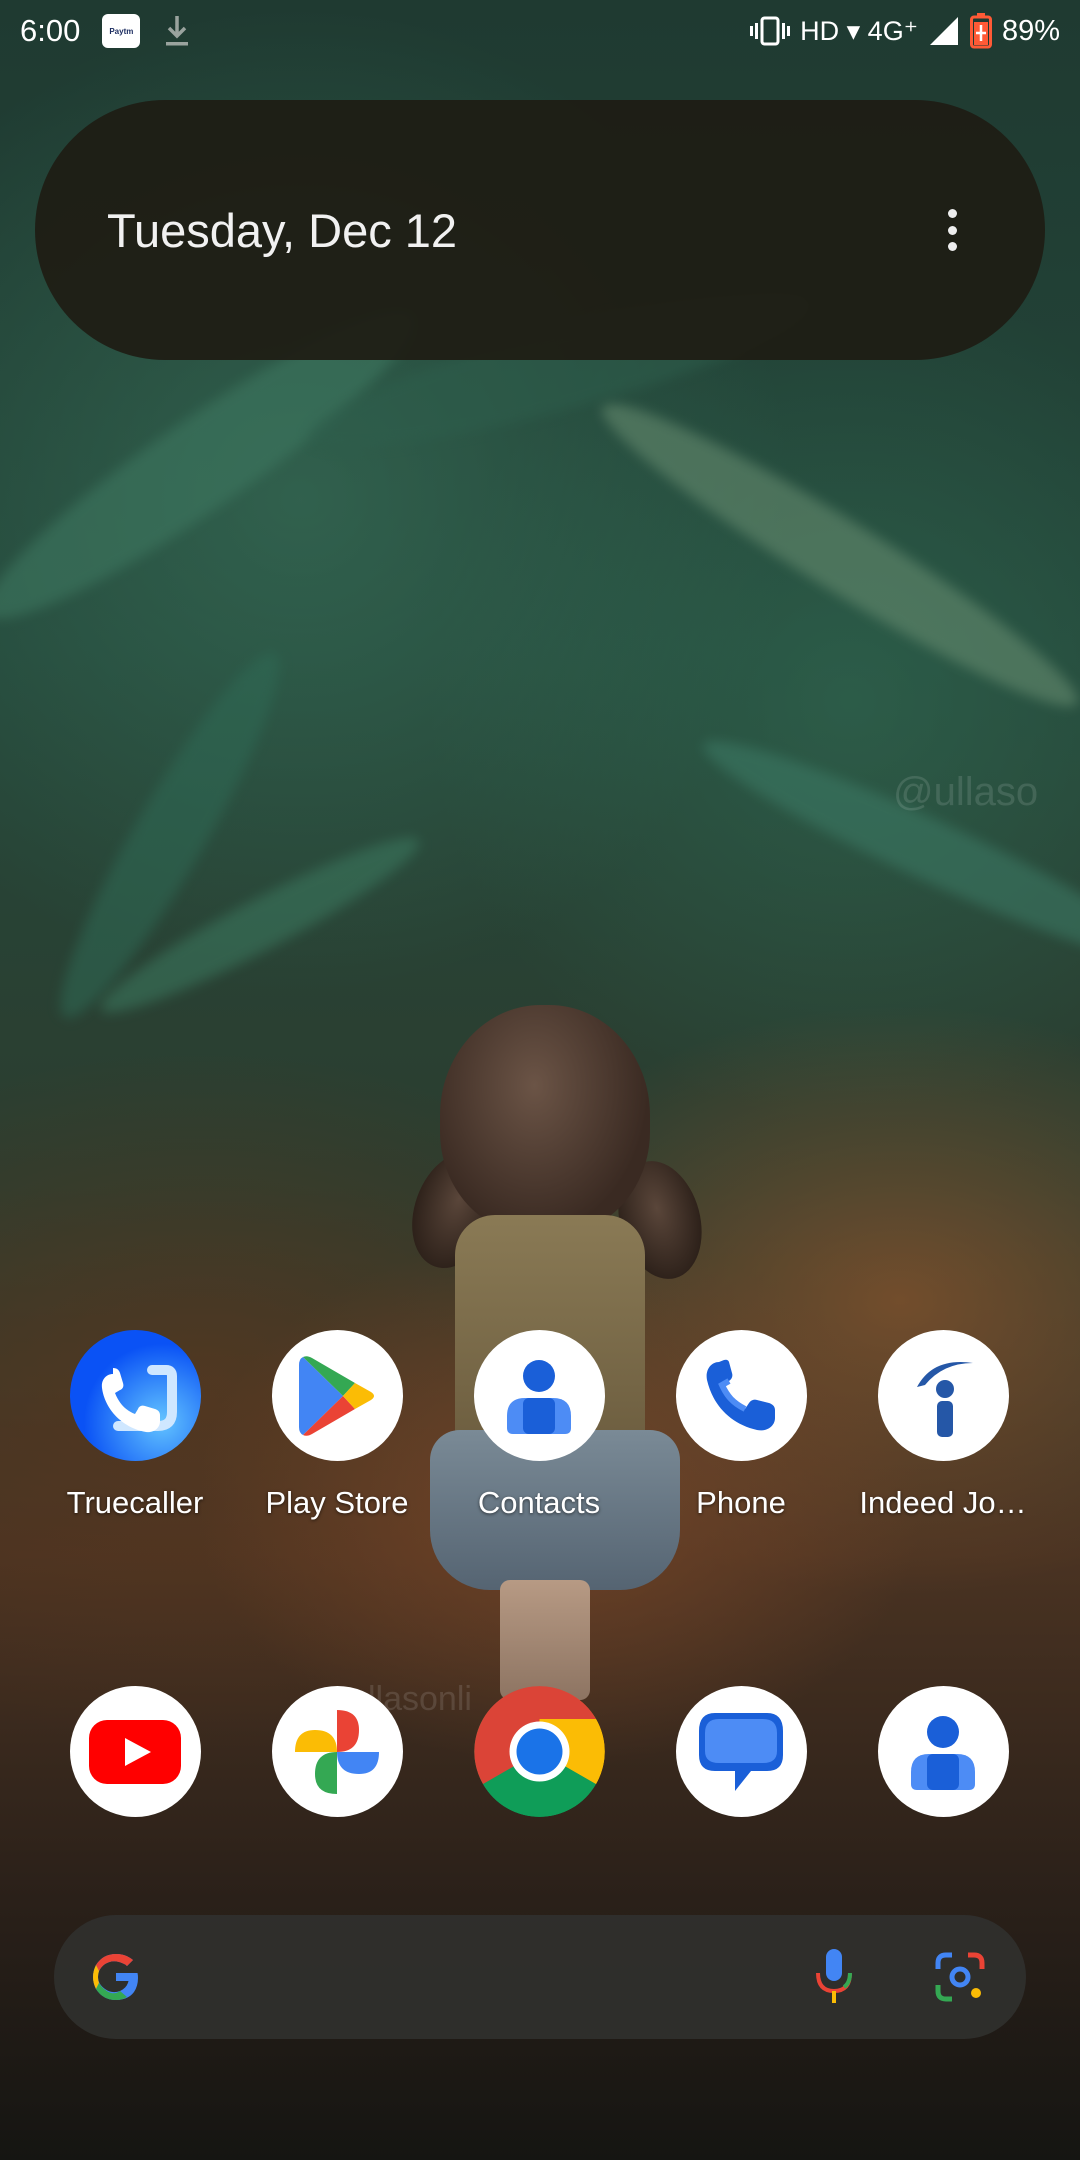 The height and width of the screenshot is (2160, 1080). I want to click on app-messages, so click(741, 1751).